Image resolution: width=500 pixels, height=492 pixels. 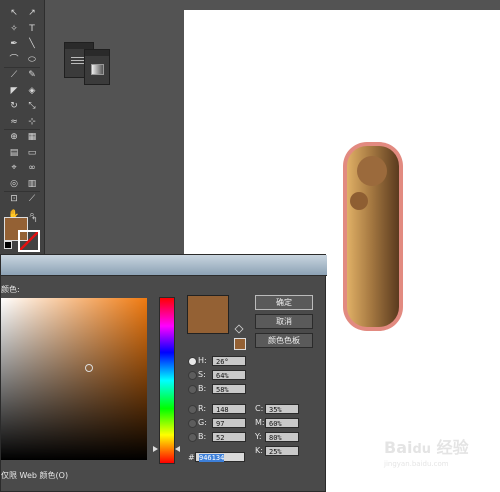 What do you see at coordinates (282, 423) in the screenshot?
I see `channel-value-field: 60%` at bounding box center [282, 423].